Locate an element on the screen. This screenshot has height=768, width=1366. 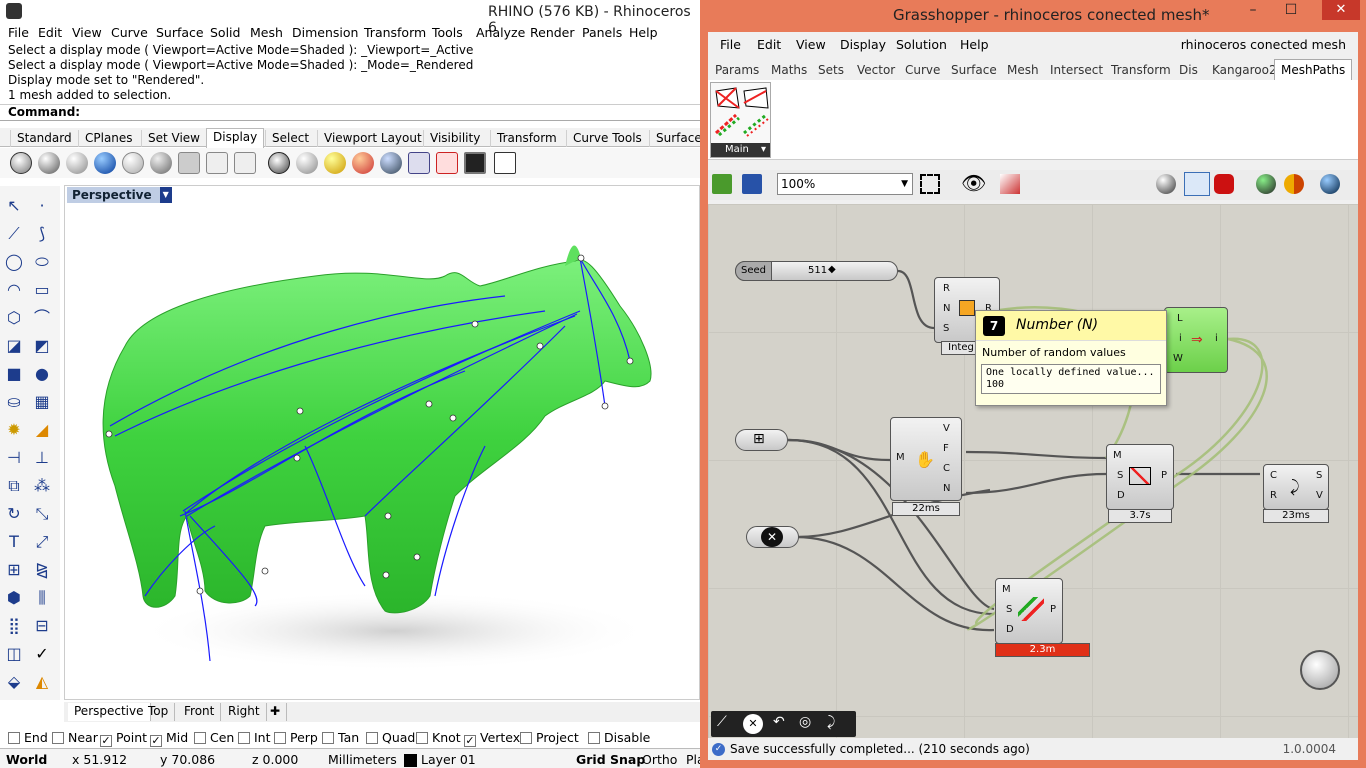
menu-file: File is located at coordinates (18, 32).